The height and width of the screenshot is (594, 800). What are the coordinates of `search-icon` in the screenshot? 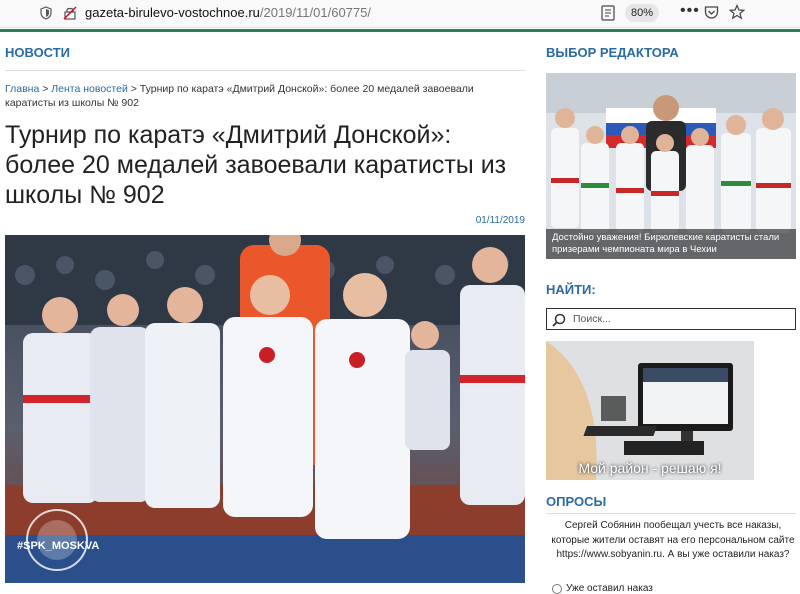 It's located at (559, 320).